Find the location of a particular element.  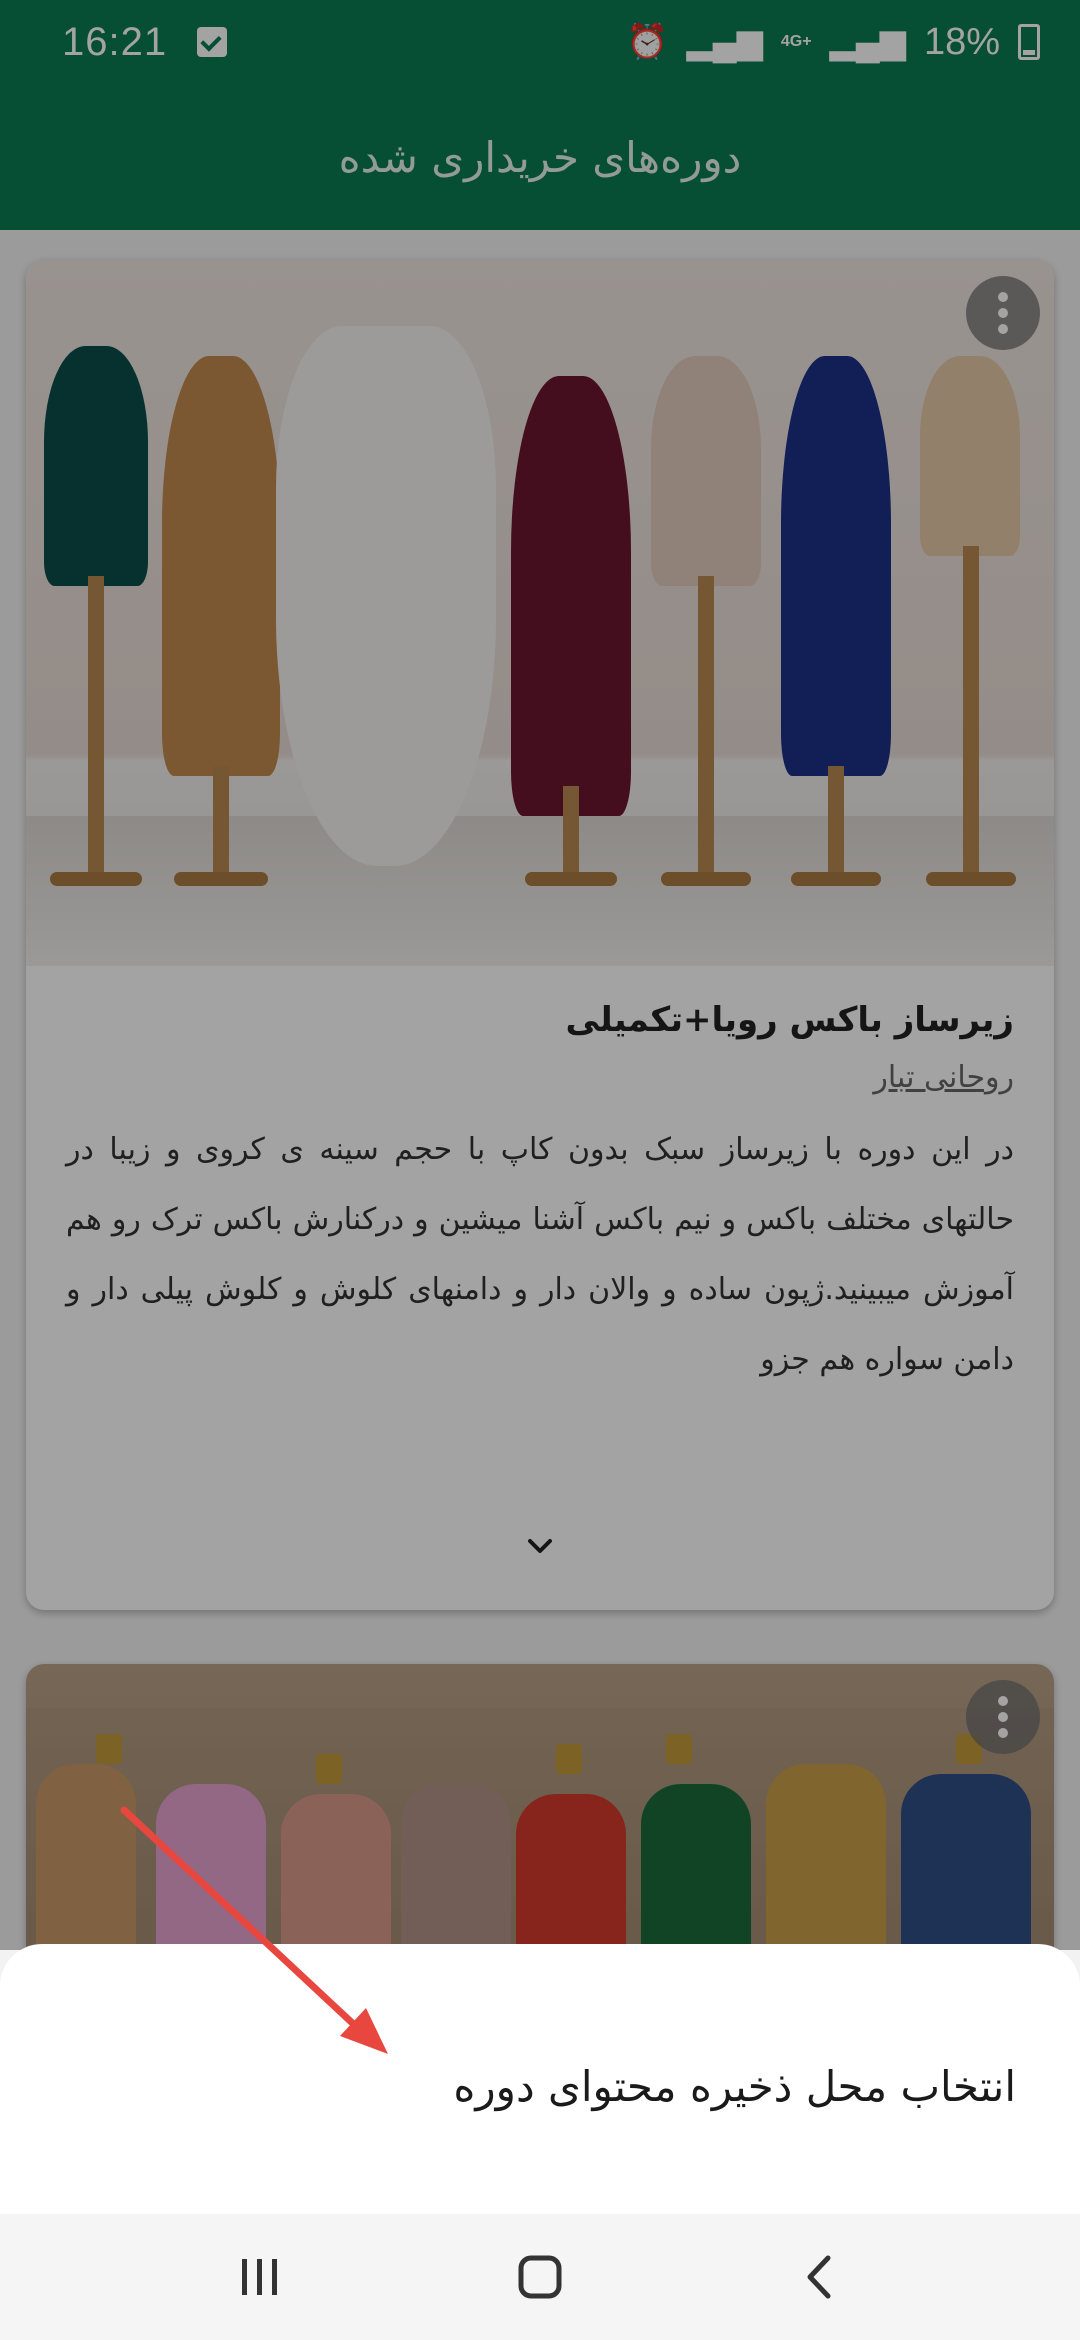

home-button is located at coordinates (540, 2277).